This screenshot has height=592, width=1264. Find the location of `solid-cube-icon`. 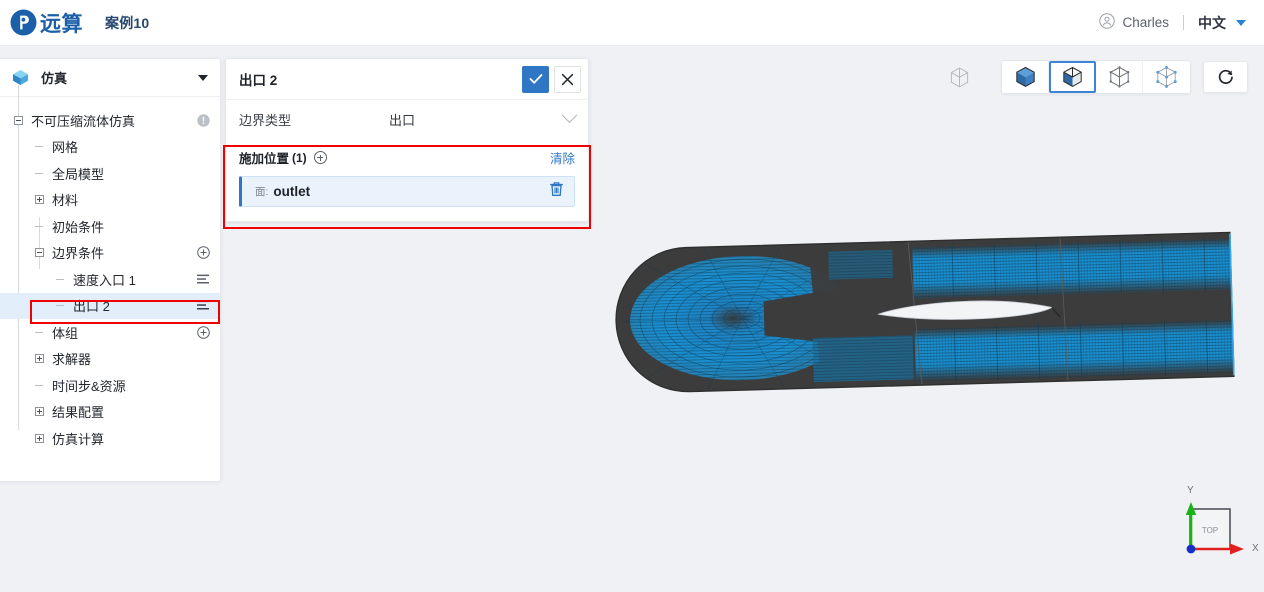

solid-cube-icon is located at coordinates (1025, 77).